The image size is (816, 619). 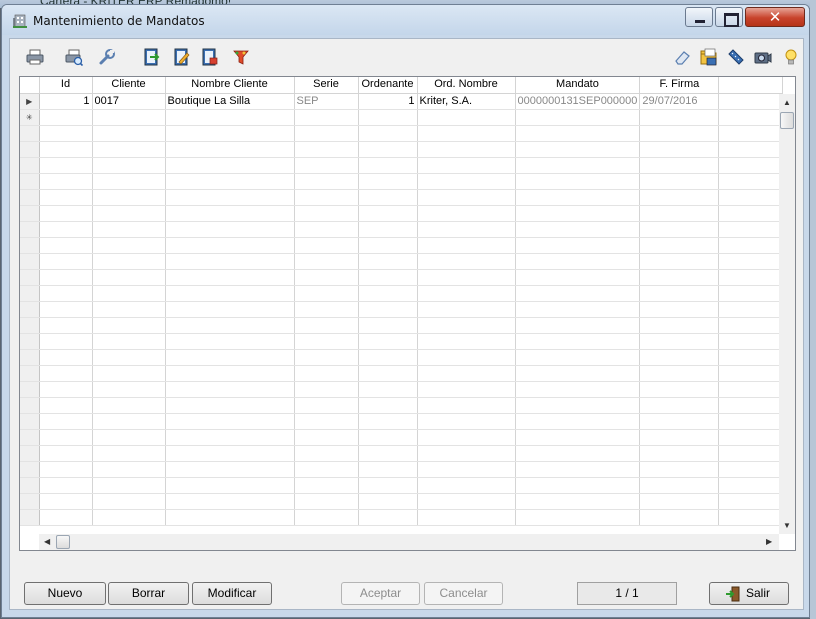 I want to click on column-header-filler, so click(x=751, y=85).